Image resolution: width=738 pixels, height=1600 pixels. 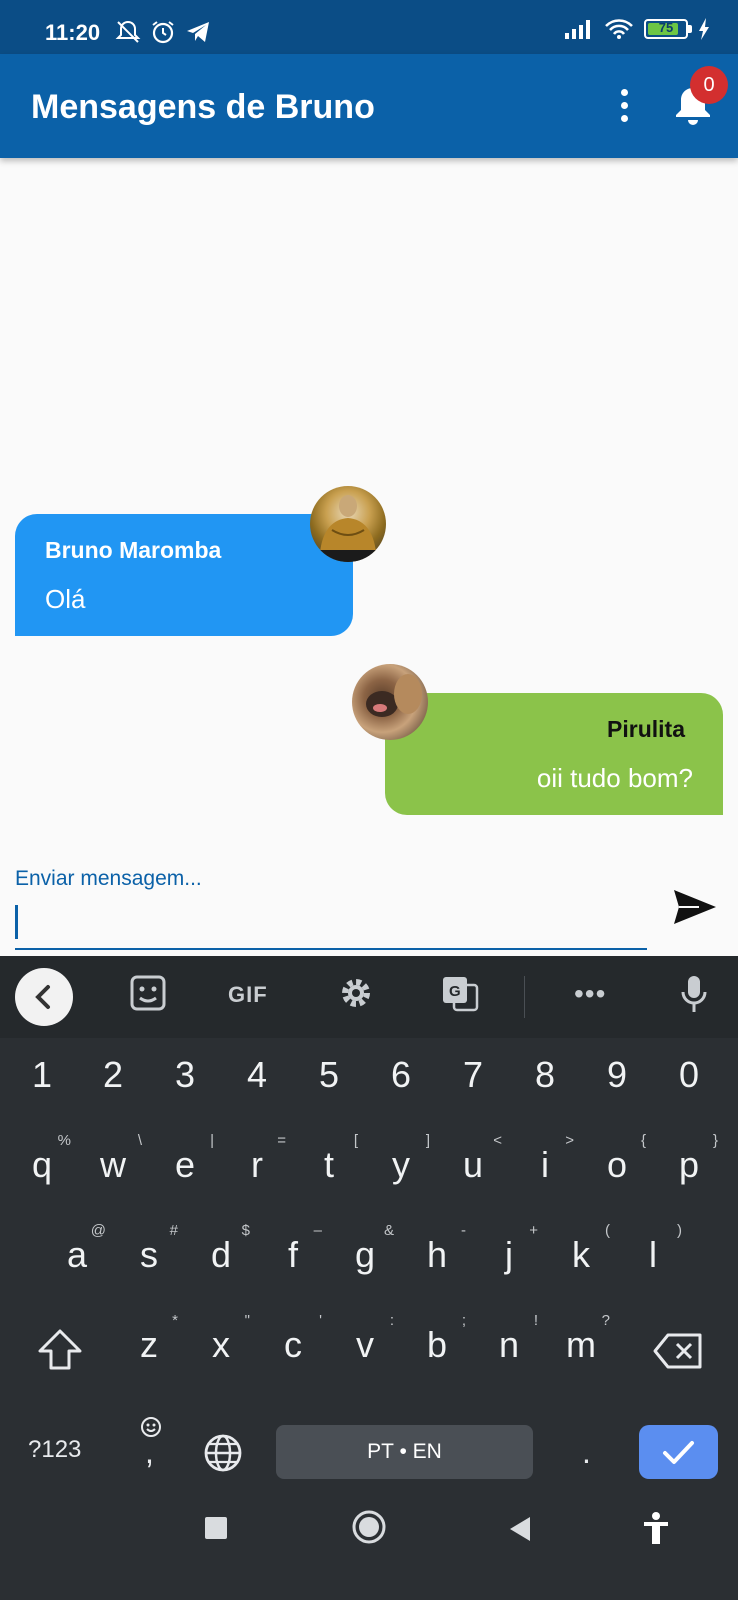 What do you see at coordinates (617, 1078) in the screenshot?
I see `key-9: 9` at bounding box center [617, 1078].